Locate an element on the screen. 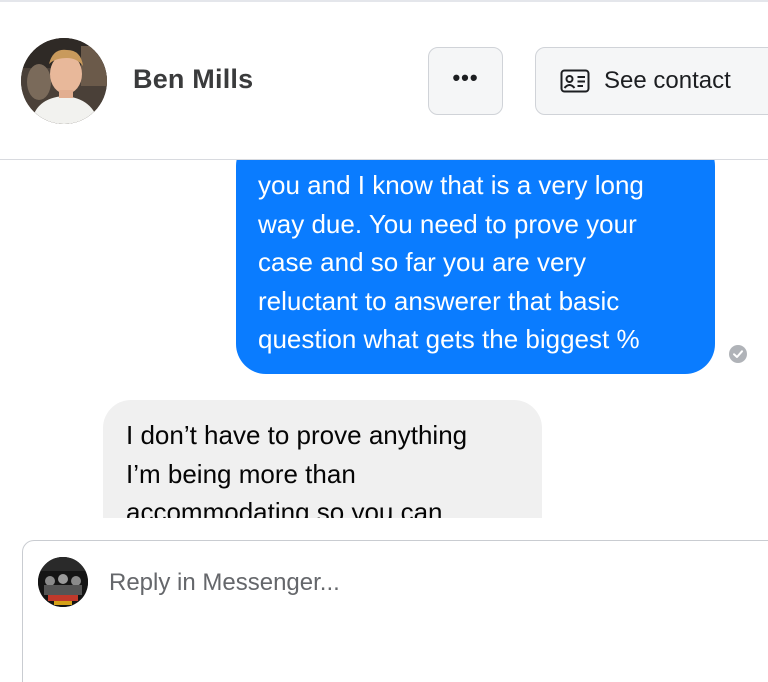  message-line: I’m being more than is located at coordinates (241, 473).